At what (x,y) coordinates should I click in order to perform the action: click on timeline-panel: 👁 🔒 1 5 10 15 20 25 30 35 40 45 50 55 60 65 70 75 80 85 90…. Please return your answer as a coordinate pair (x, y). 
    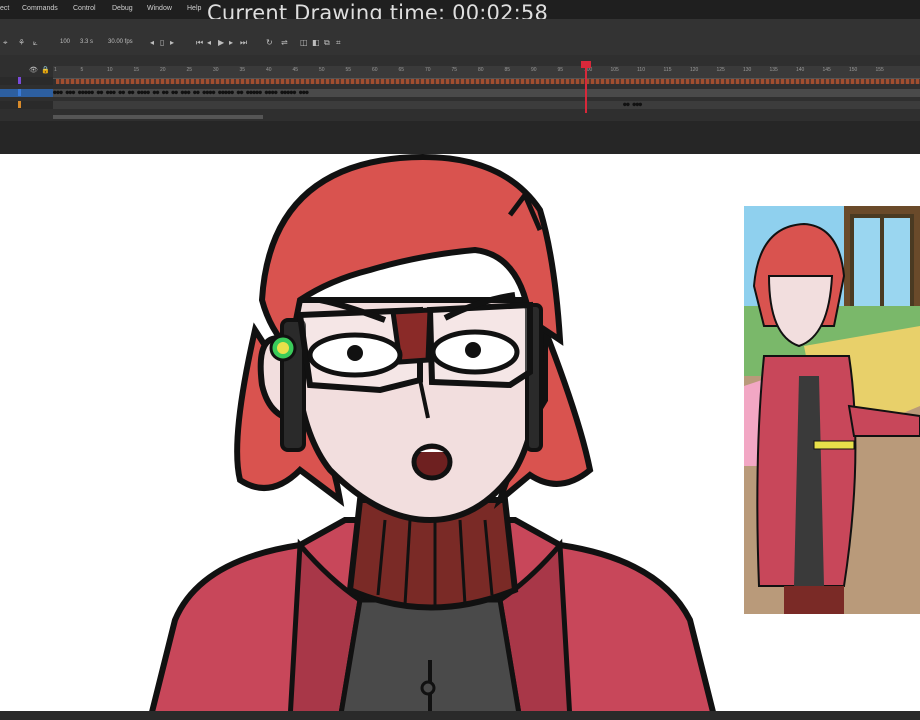
    Looking at the image, I should click on (460, 88).